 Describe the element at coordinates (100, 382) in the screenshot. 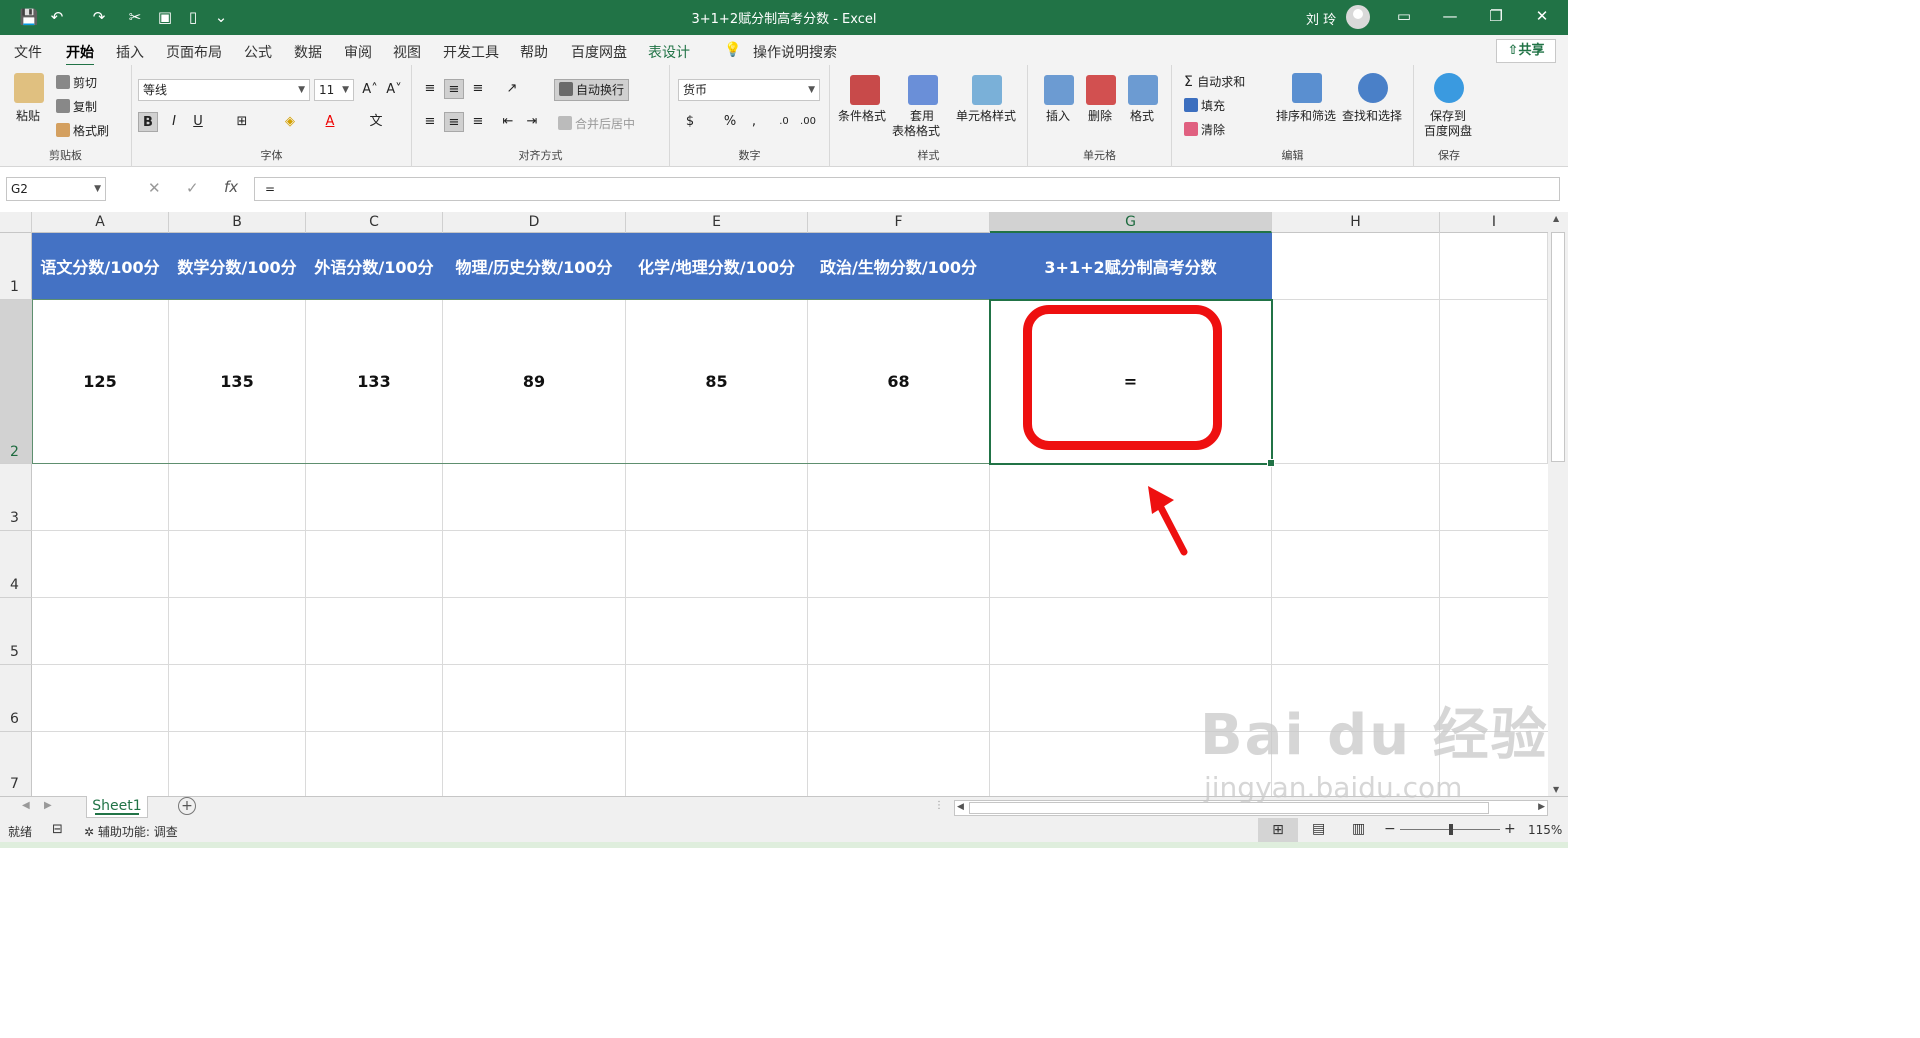

I see `value-cell-a2: 125` at that location.